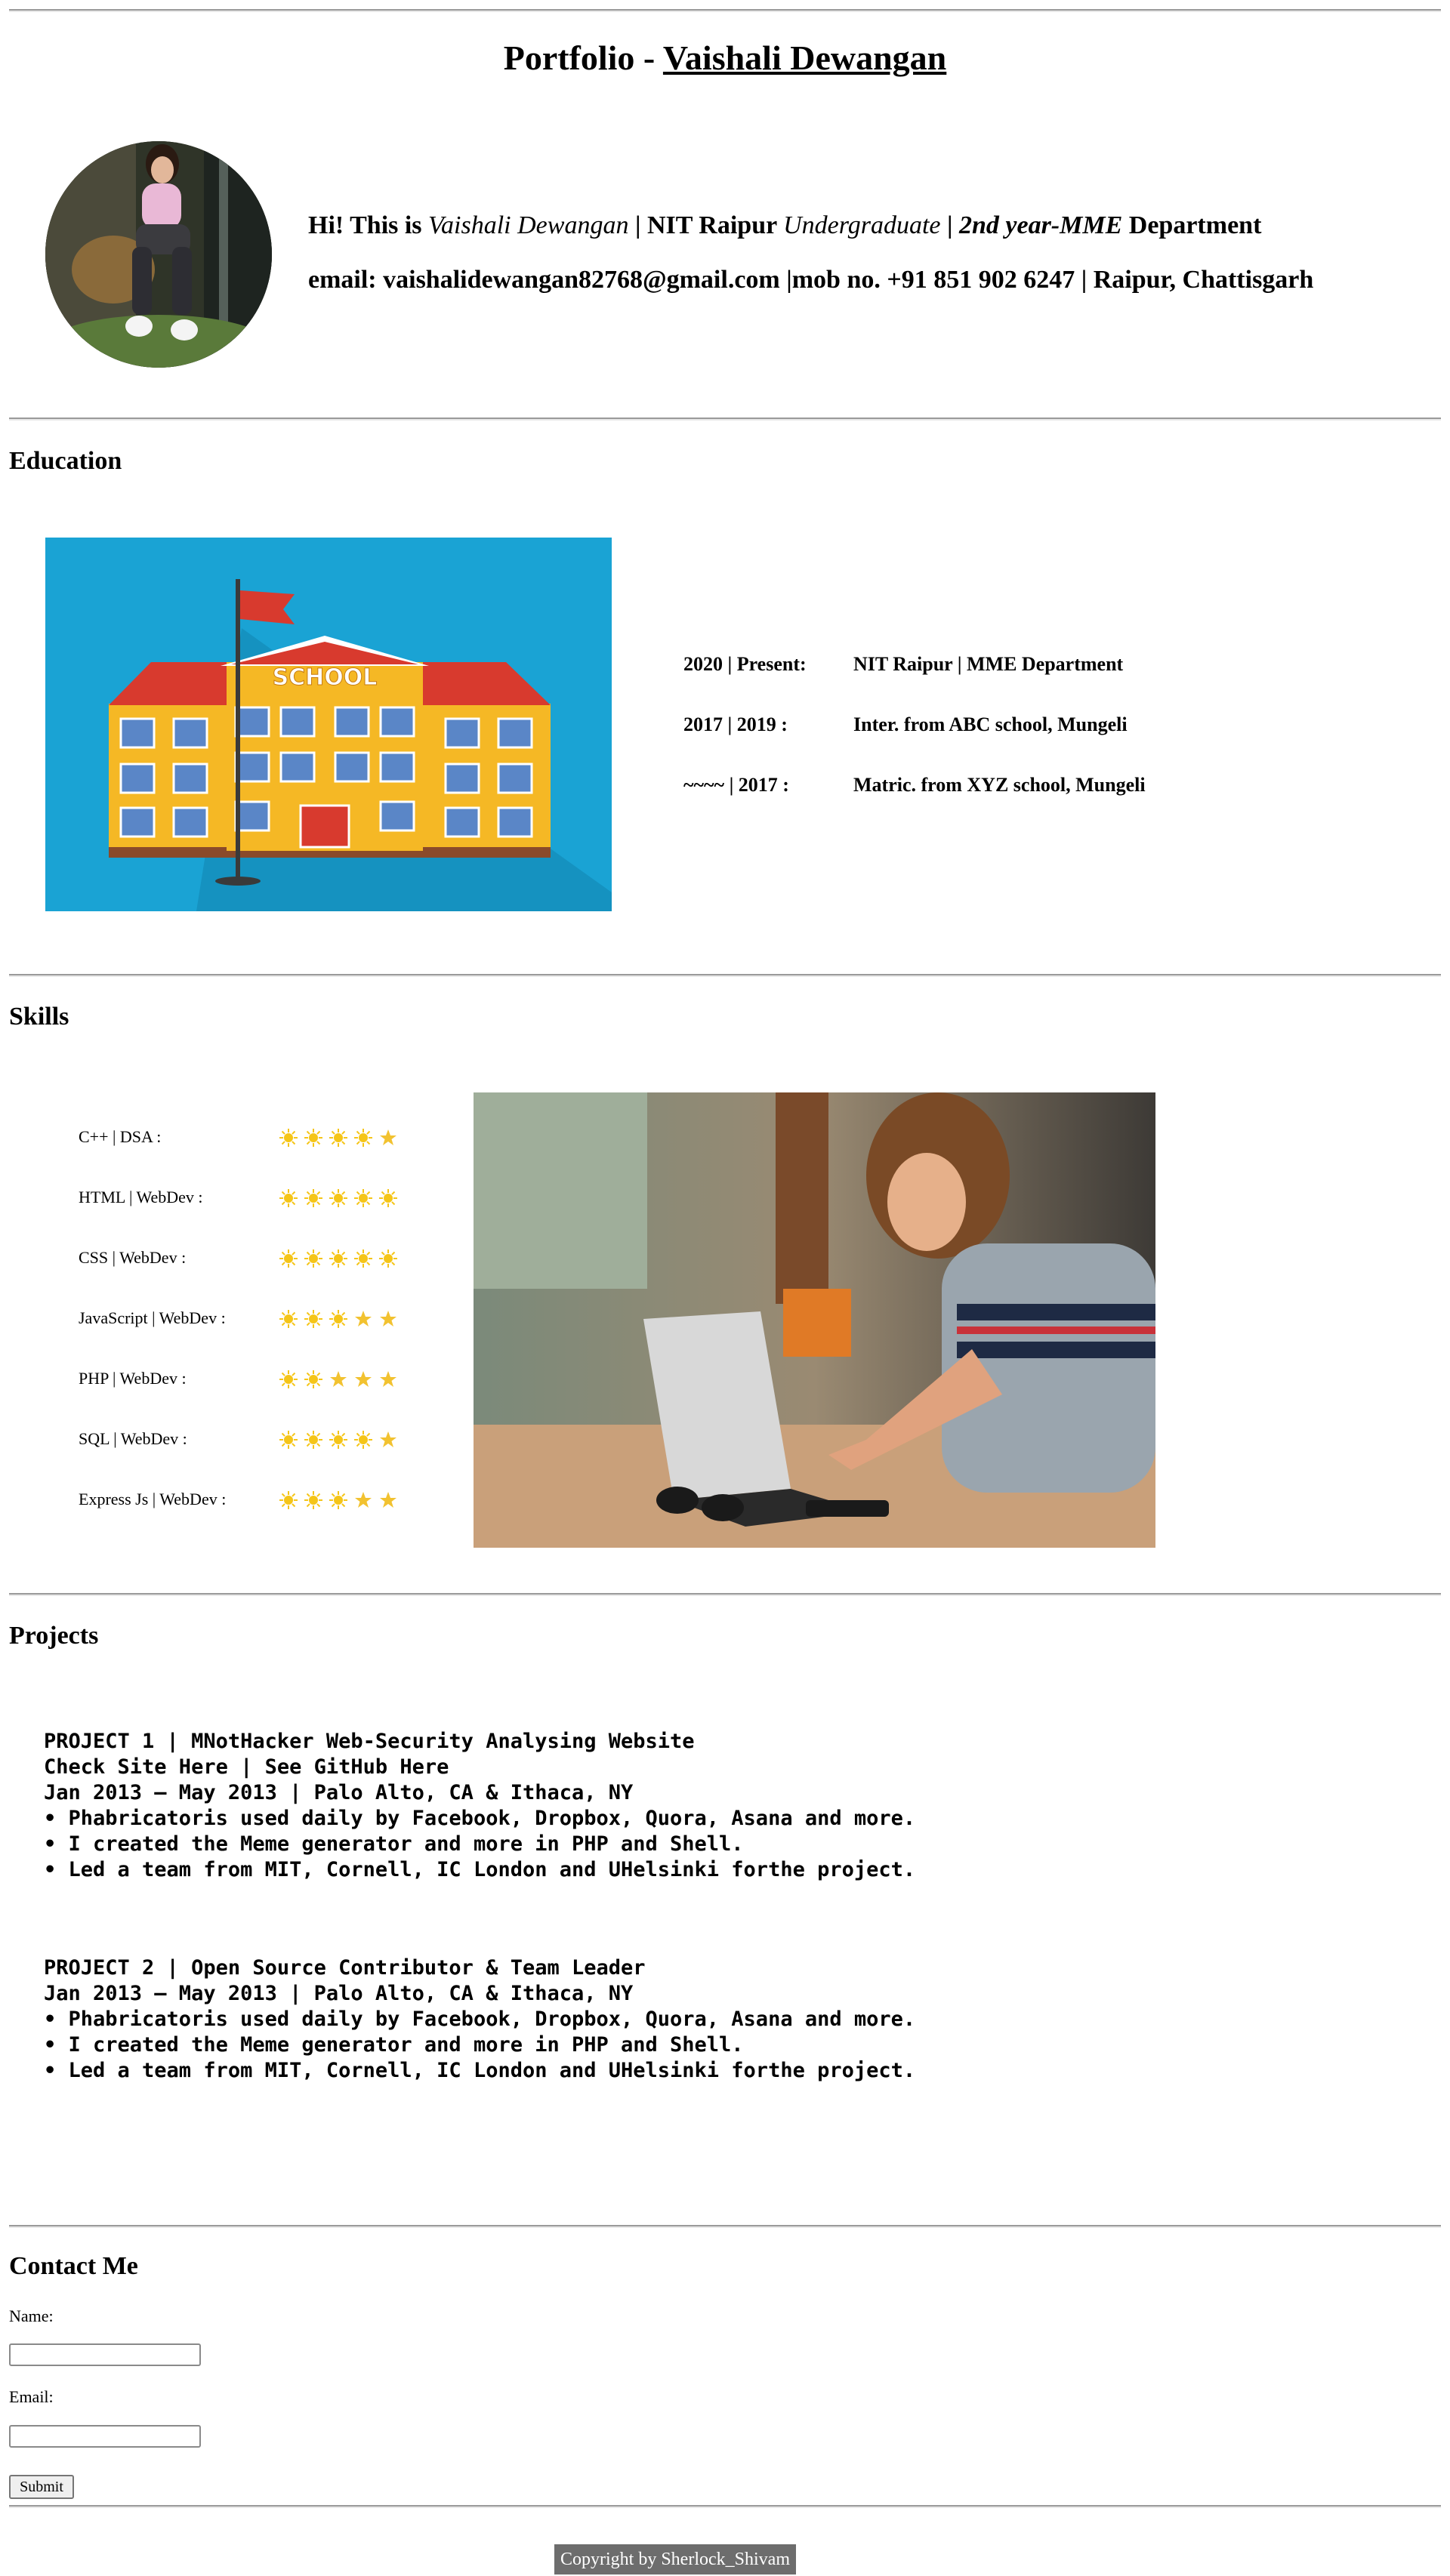 The height and width of the screenshot is (2576, 1450). I want to click on title-name-link: Vaishali Dewangan, so click(805, 58).